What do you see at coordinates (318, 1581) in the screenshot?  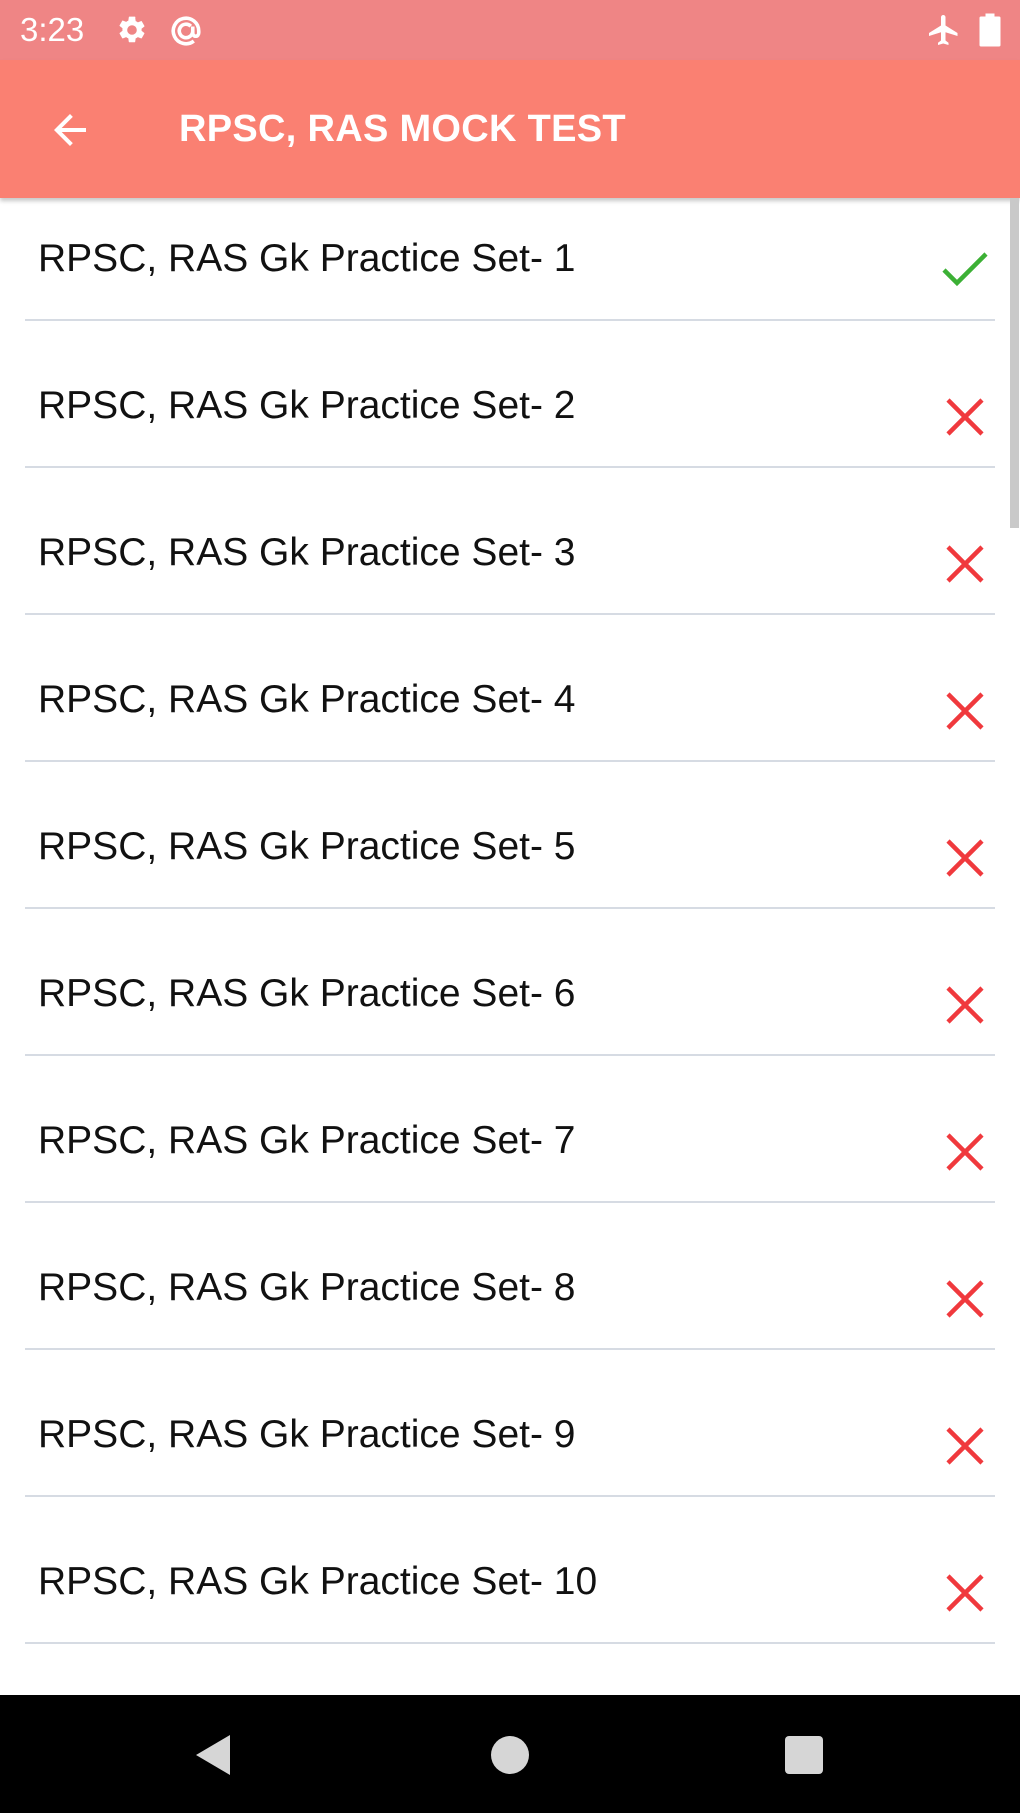 I see `list-item-label: RPSC, RAS Gk Practice Set- 10` at bounding box center [318, 1581].